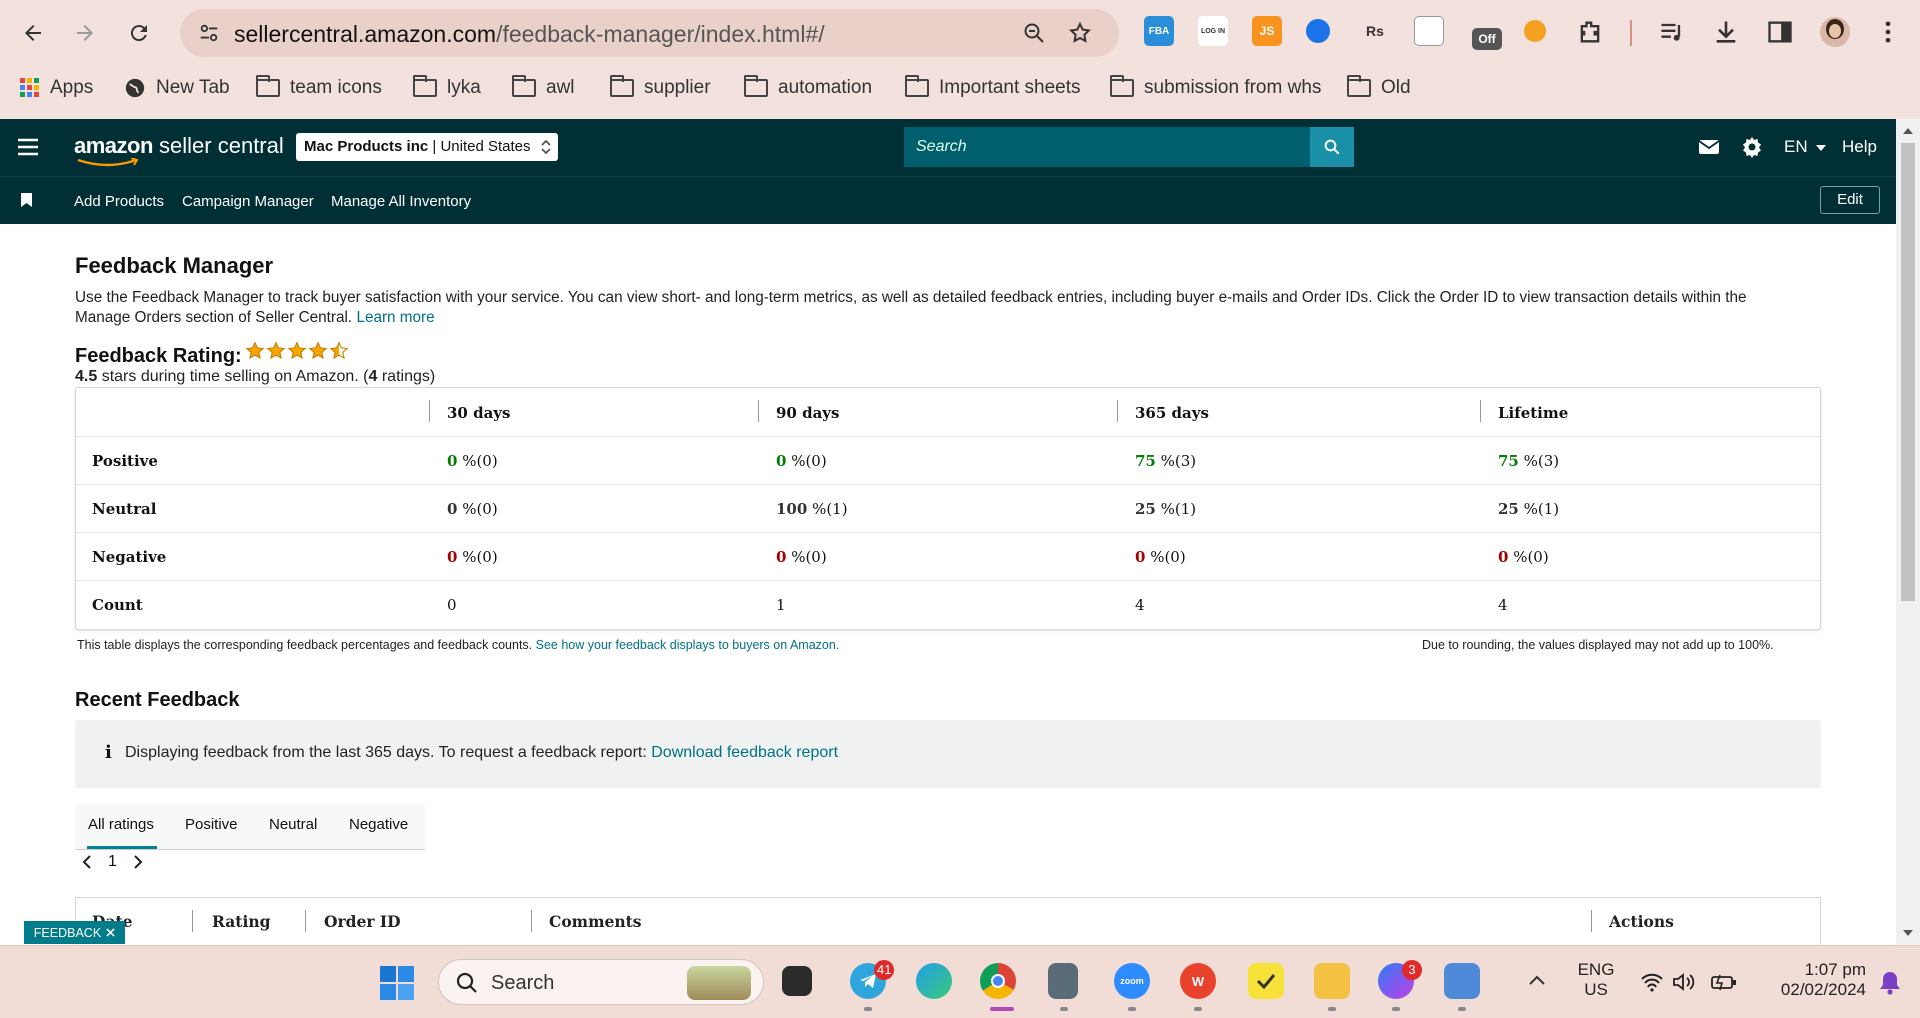 This screenshot has height=1018, width=1920. What do you see at coordinates (1652, 982) in the screenshot?
I see `wifi-icon` at bounding box center [1652, 982].